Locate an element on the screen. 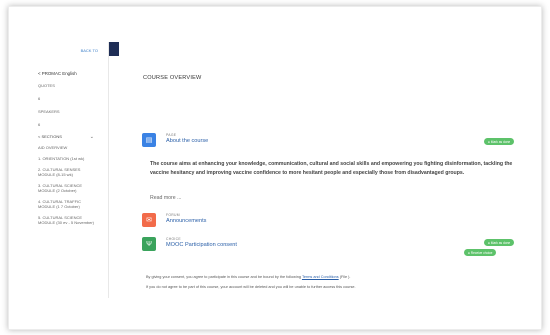  sidebar-top-link: BACK TO is located at coordinates (65, 47).